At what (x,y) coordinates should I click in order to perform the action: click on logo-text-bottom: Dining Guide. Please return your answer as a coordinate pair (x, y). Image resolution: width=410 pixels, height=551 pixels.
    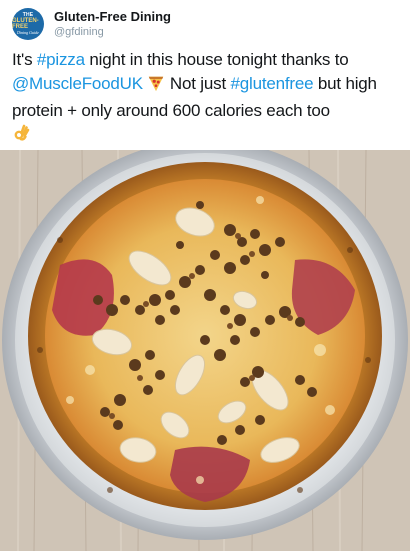
    Looking at the image, I should click on (28, 32).